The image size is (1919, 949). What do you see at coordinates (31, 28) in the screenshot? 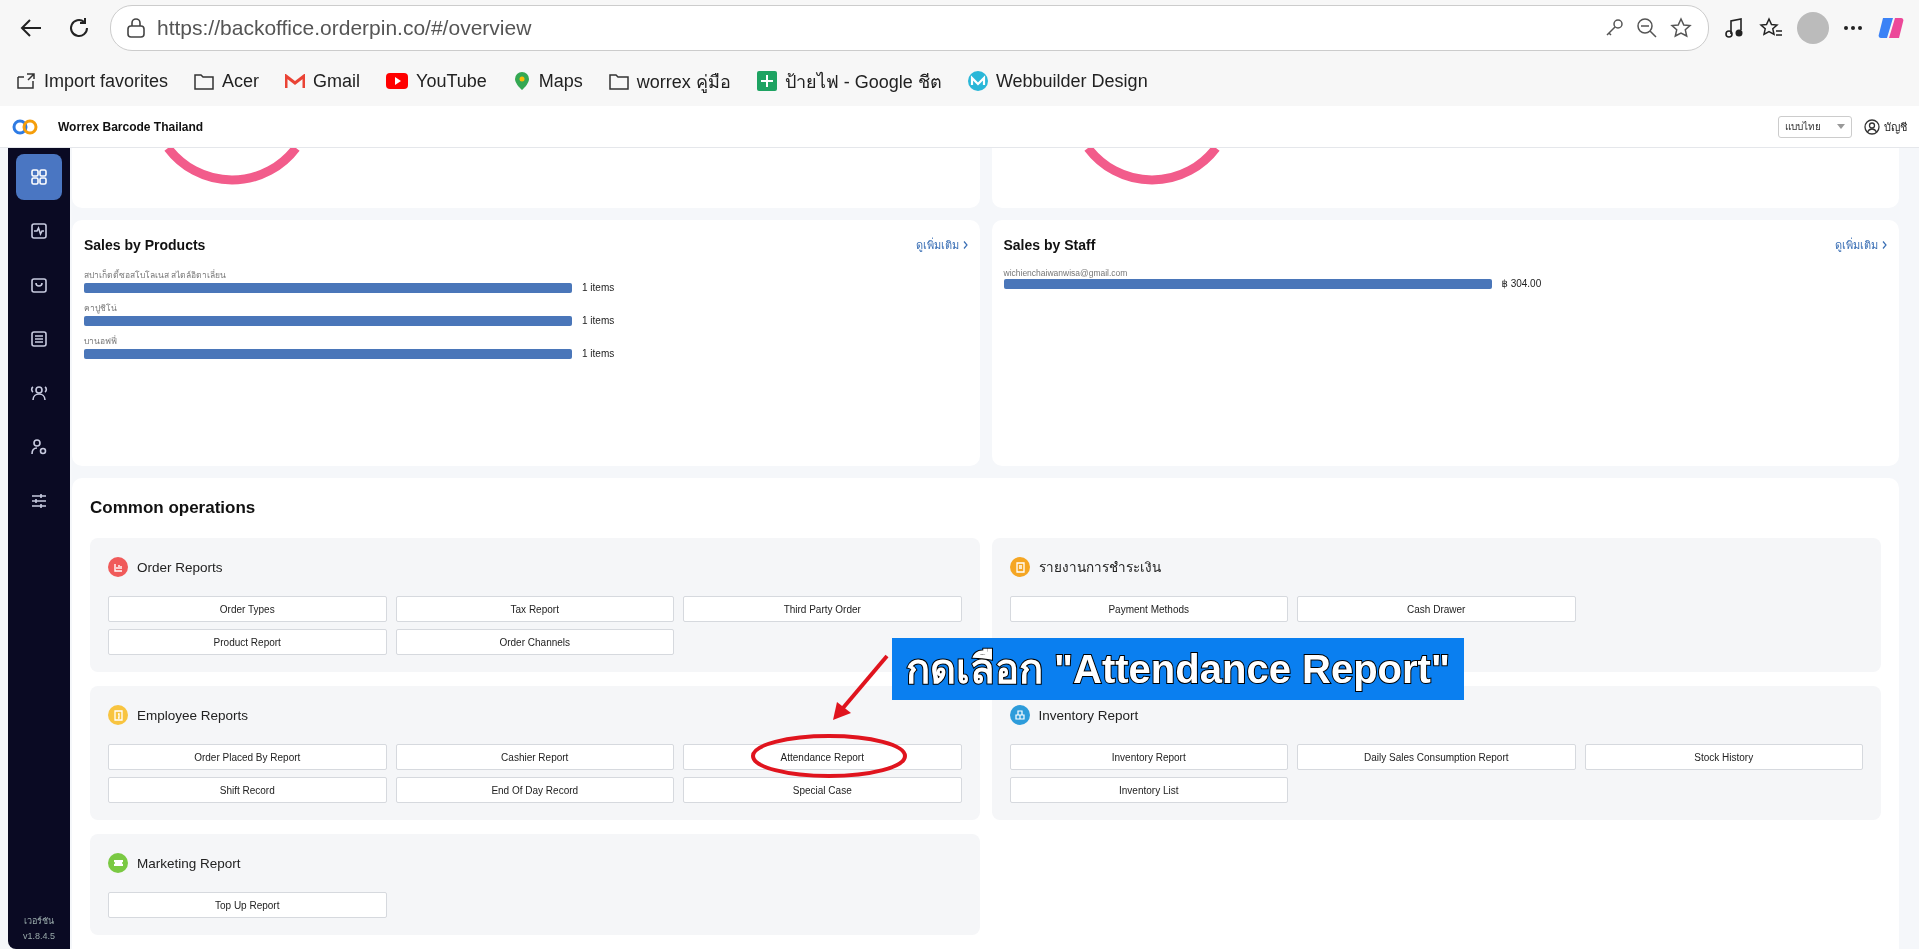
I see `back-arrow-icon` at bounding box center [31, 28].